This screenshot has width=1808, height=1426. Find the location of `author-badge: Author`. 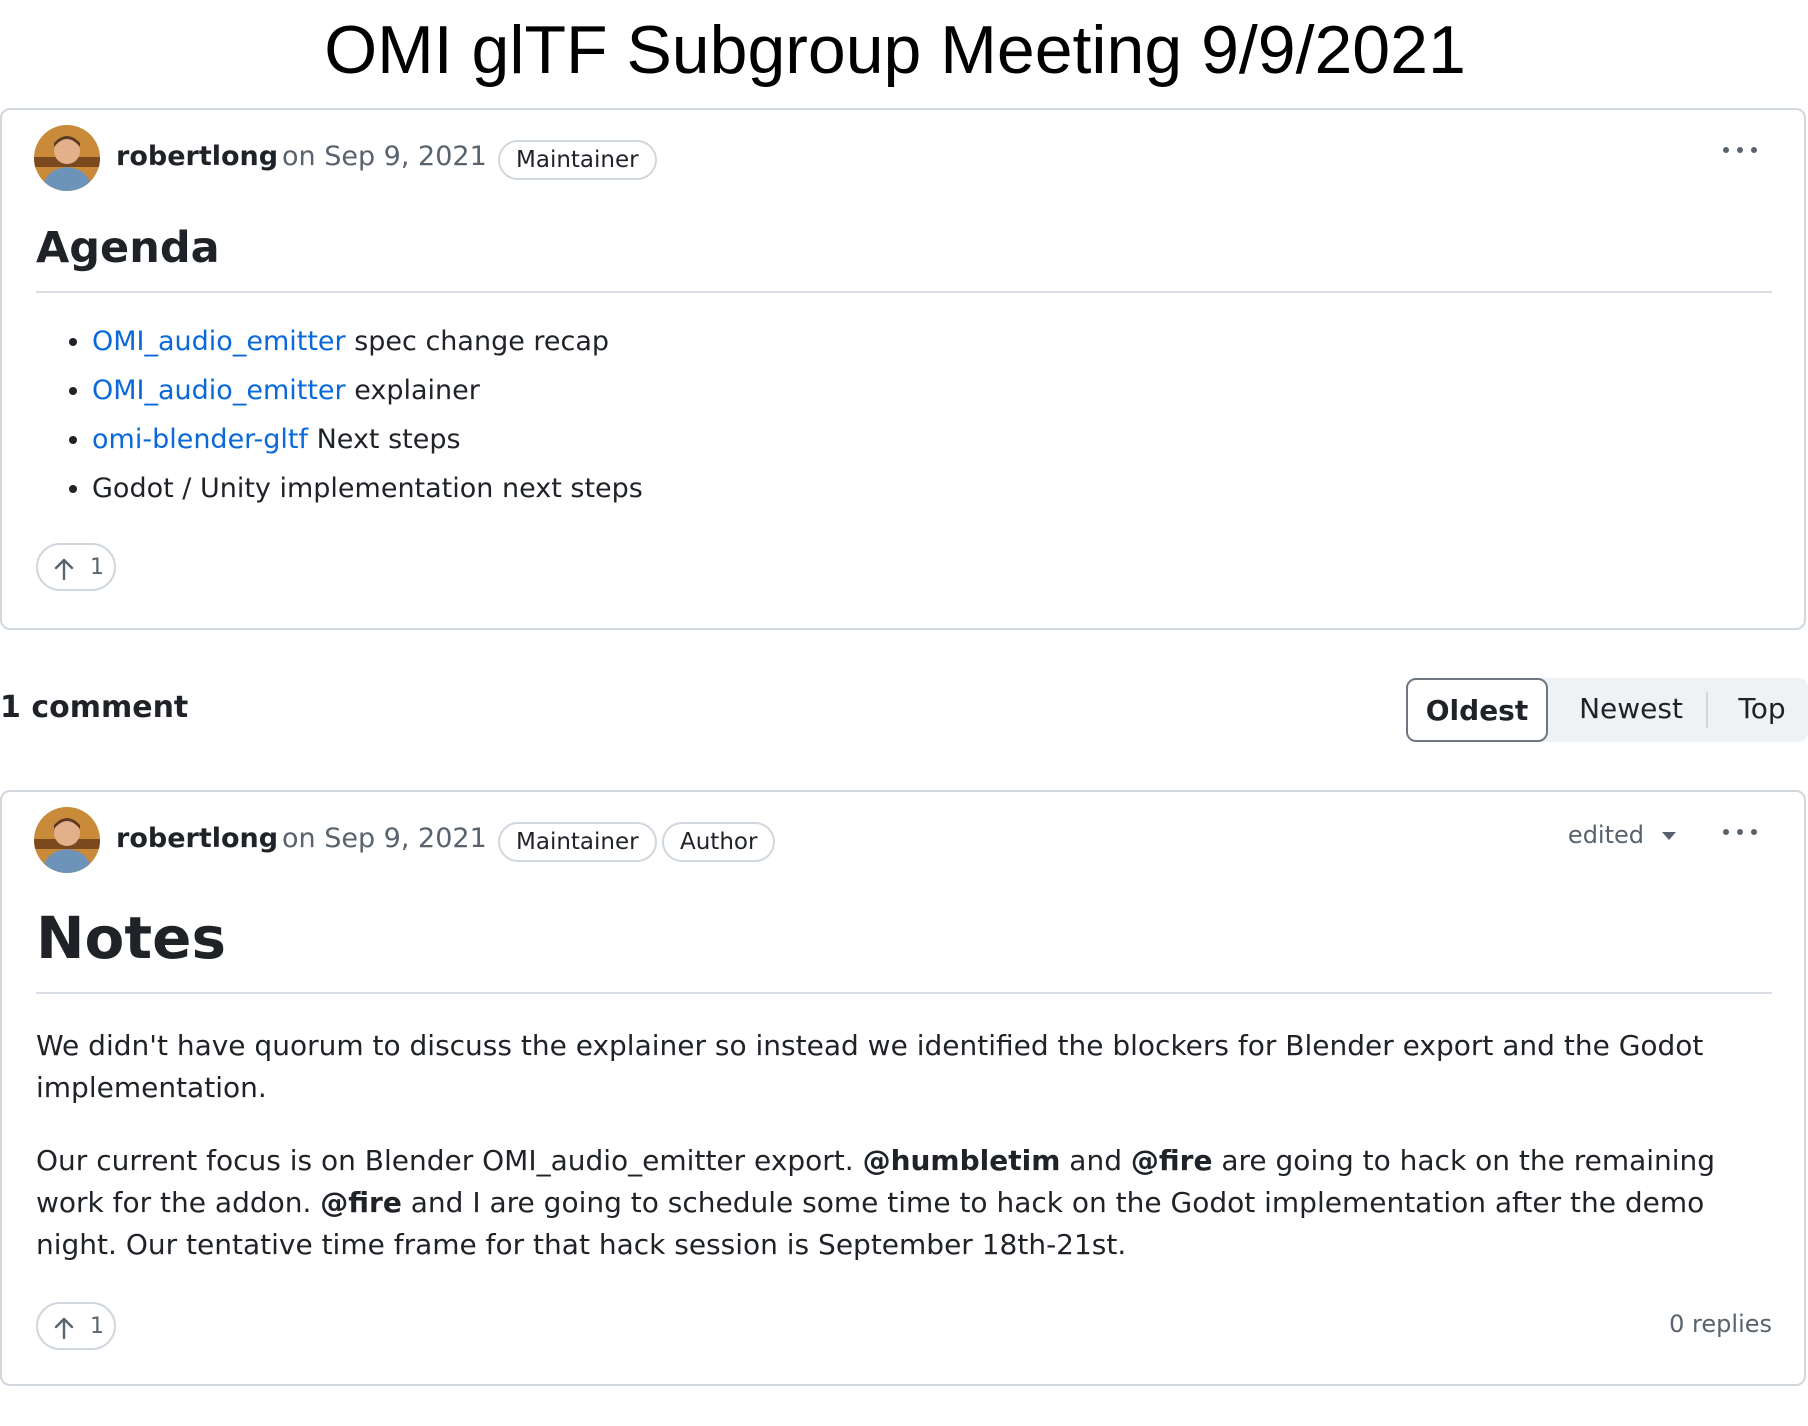

author-badge: Author is located at coordinates (719, 842).